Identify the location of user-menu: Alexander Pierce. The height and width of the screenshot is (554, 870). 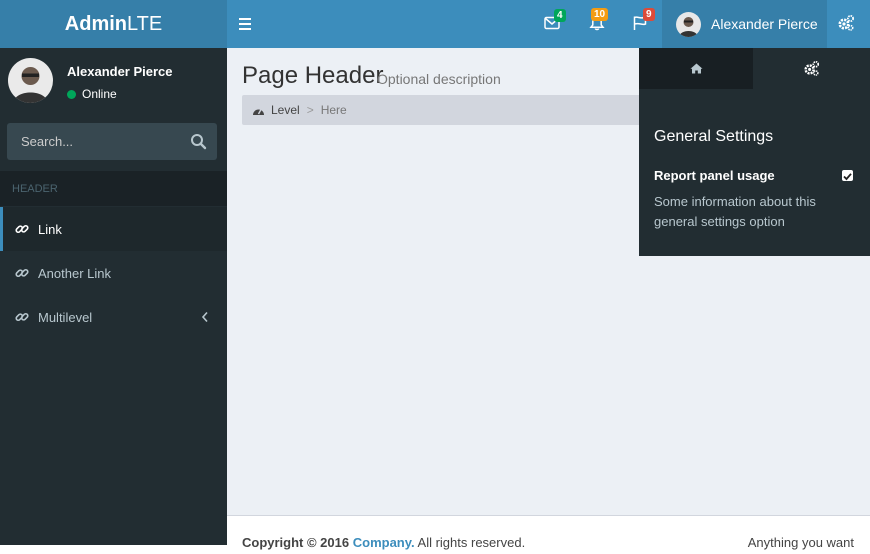
(744, 24).